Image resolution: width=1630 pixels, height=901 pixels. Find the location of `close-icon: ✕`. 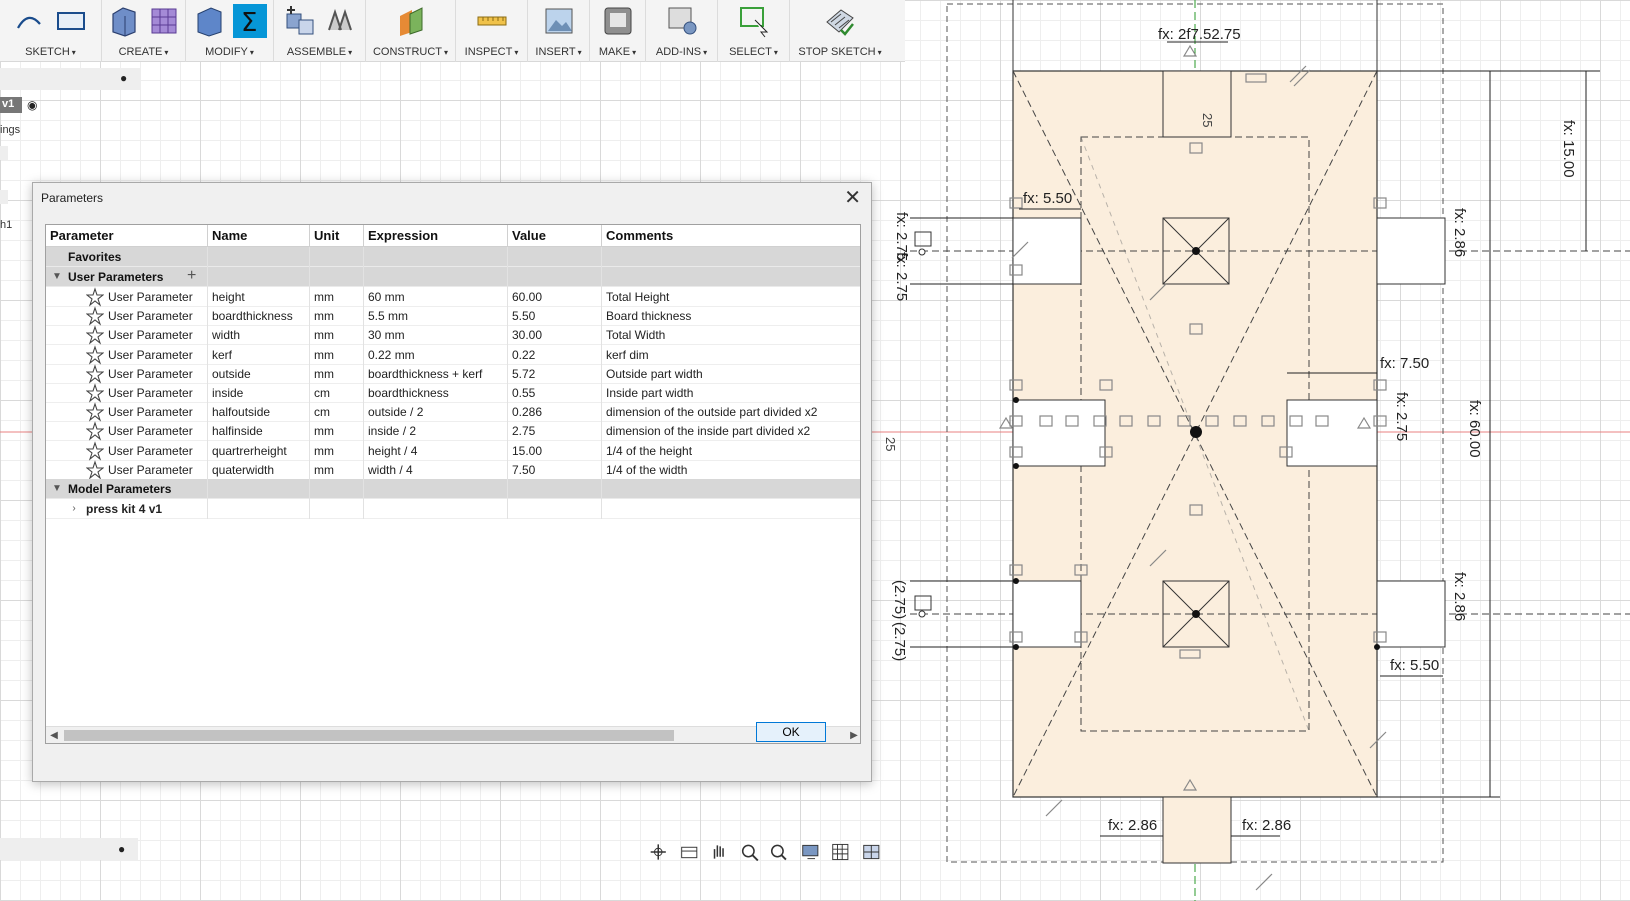

close-icon: ✕ is located at coordinates (852, 197).